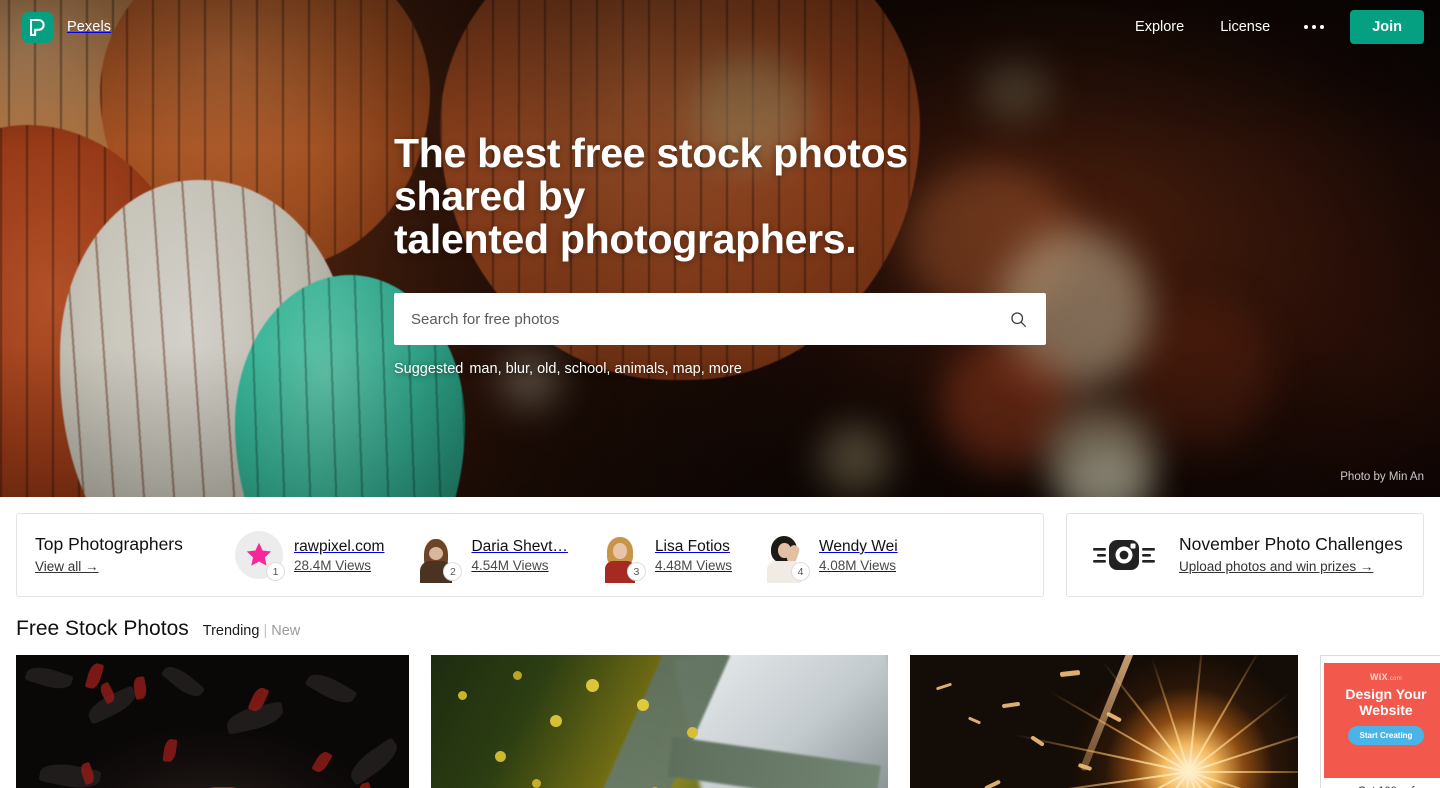  What do you see at coordinates (1380, 786) in the screenshot?
I see `ad-footer-text: Get 100s of` at bounding box center [1380, 786].